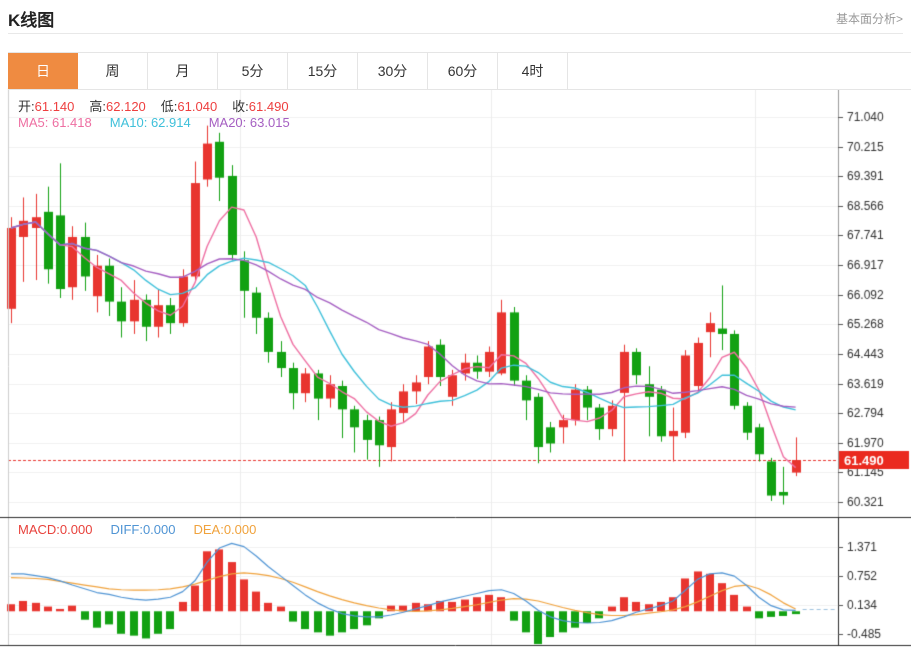 The image size is (911, 653). I want to click on ma-readout-row: MA5: 61.418 MA10: 62.914 MA20: 63.015, so click(154, 122).